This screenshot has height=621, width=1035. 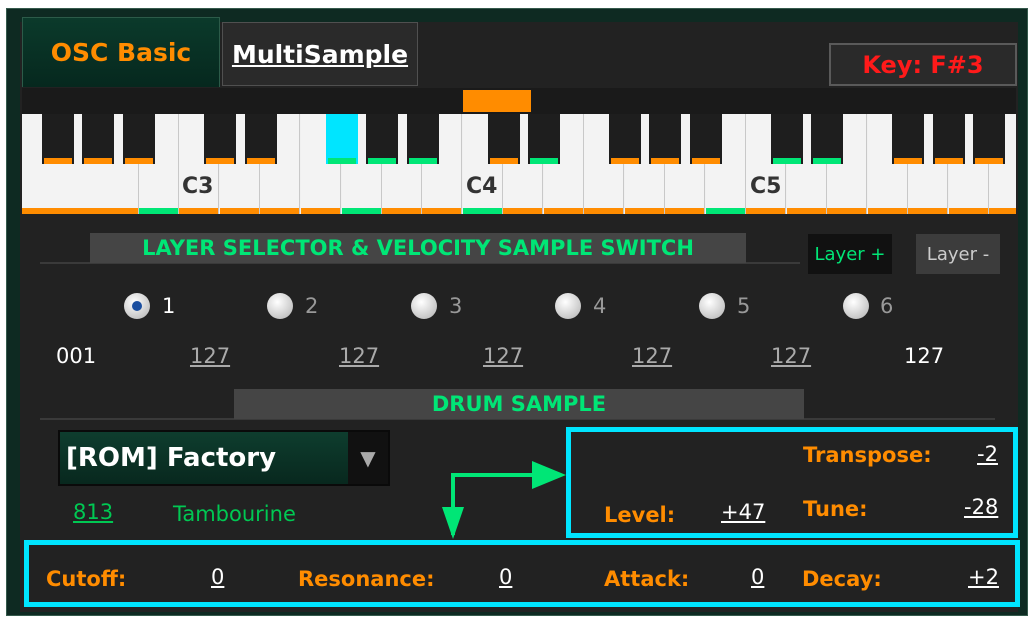 What do you see at coordinates (312, 306) in the screenshot?
I see `layer-radio-label: 2` at bounding box center [312, 306].